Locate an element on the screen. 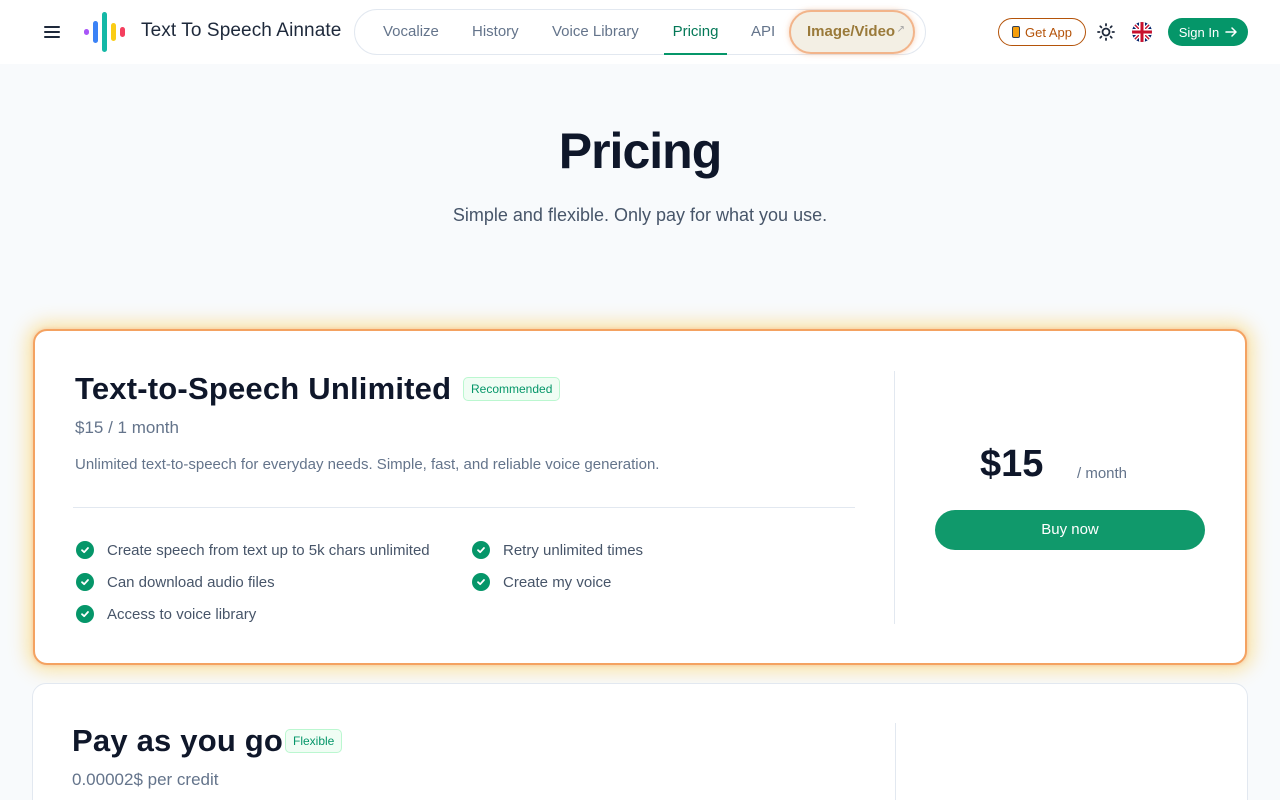 The height and width of the screenshot is (800, 1280). nav-image-video: Image/Video ↗ is located at coordinates (852, 32).